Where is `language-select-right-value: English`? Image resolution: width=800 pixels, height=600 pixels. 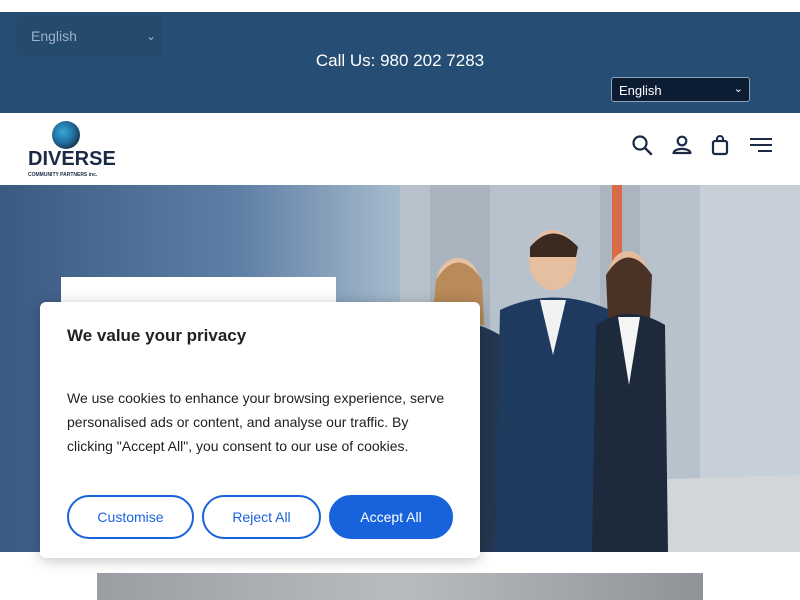
language-select-right-value: English is located at coordinates (640, 90).